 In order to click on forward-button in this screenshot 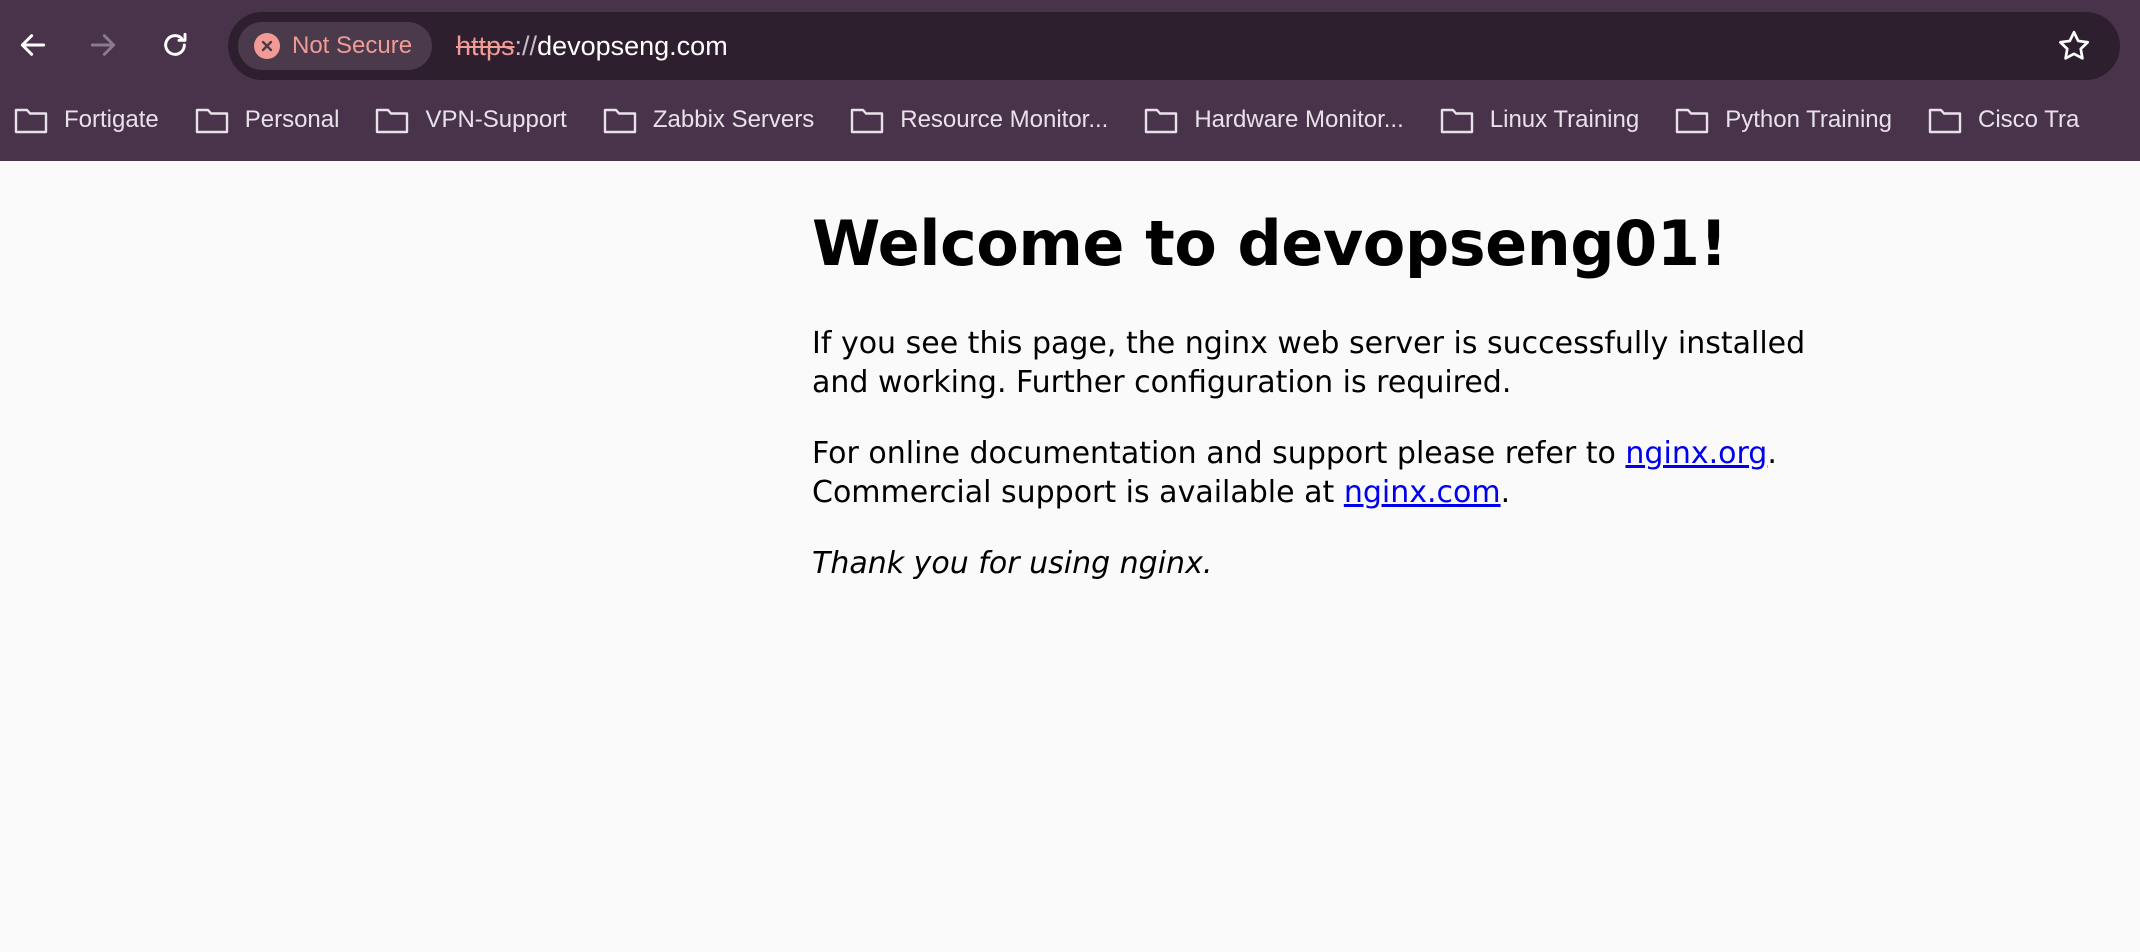, I will do `click(103, 45)`.